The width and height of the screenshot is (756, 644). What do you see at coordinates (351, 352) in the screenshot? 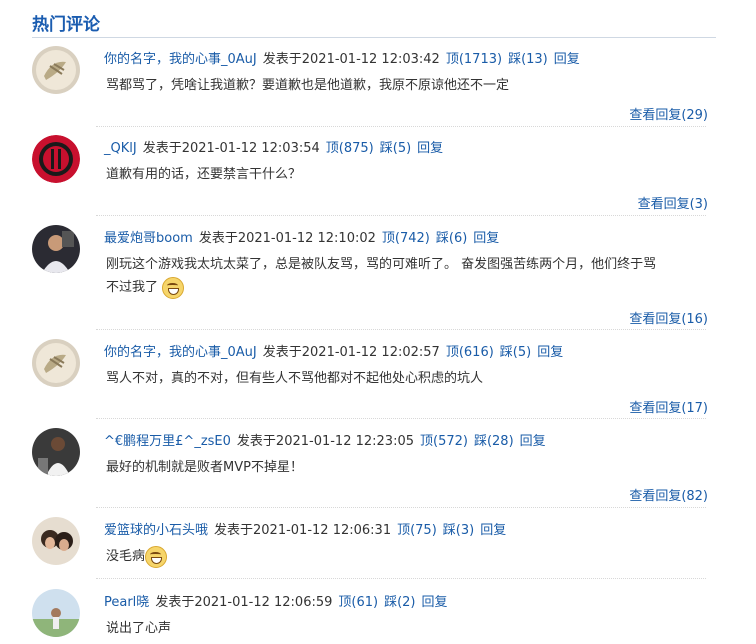
I see `post-time: 发表于2021-01-12 12:02:57` at bounding box center [351, 352].